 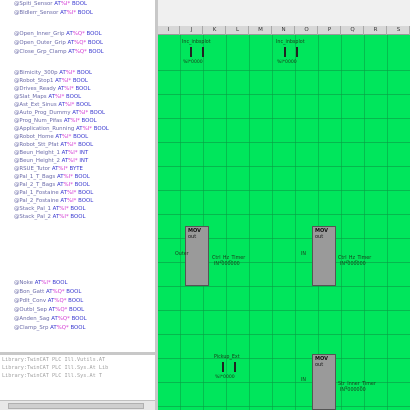 What do you see at coordinates (52, 105) in the screenshot?
I see `var-line: @Ast_Ext_Sinus AT%I* BOOL` at bounding box center [52, 105].